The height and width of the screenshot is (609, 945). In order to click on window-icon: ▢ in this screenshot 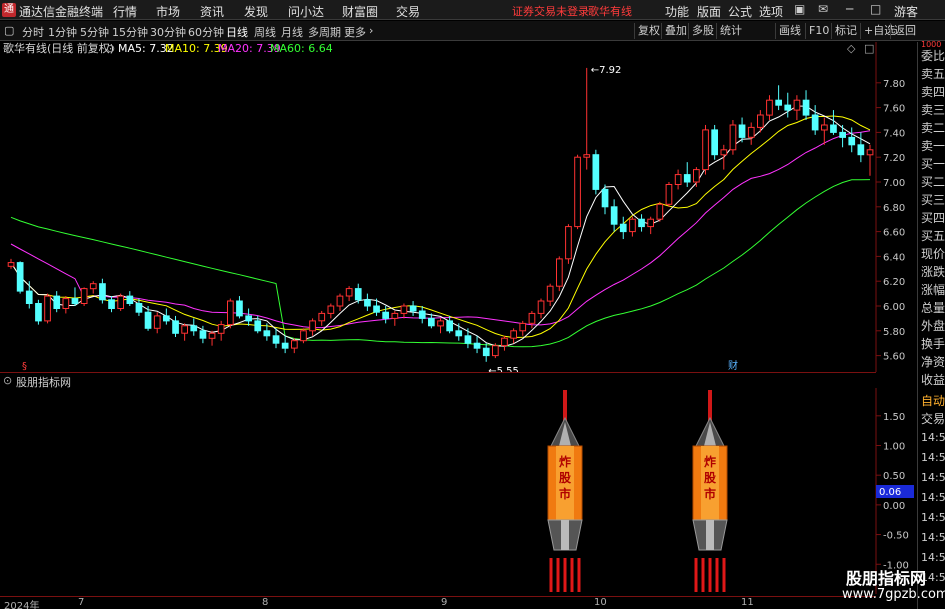, I will do `click(9, 30)`.